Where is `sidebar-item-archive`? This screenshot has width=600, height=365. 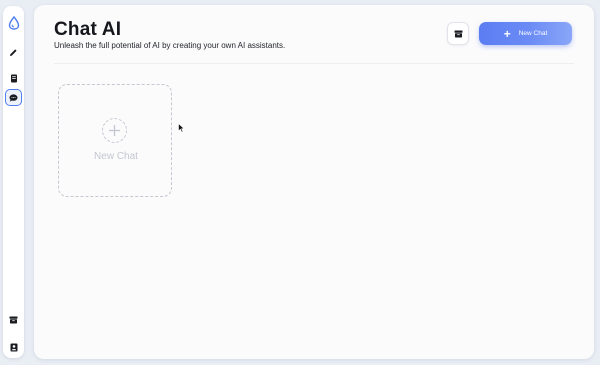 sidebar-item-archive is located at coordinates (13, 319).